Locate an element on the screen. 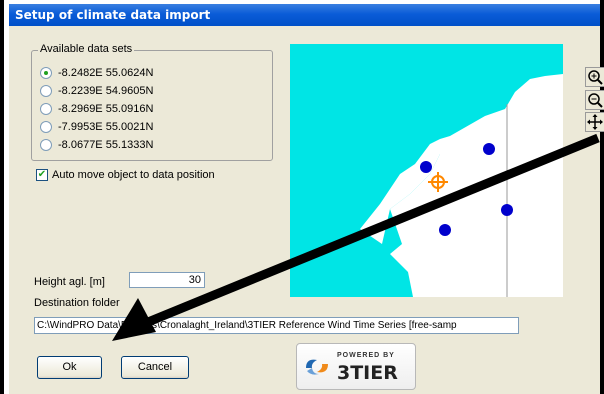 The image size is (604, 394). dataset-option: -8.0677E 55.1333N is located at coordinates (96, 145).